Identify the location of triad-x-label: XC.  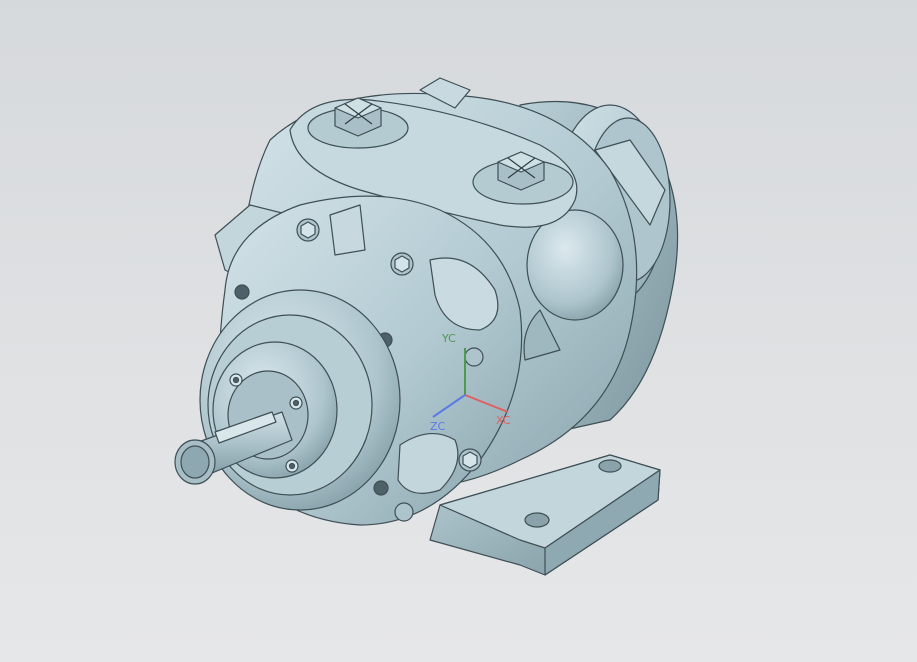
(503, 420).